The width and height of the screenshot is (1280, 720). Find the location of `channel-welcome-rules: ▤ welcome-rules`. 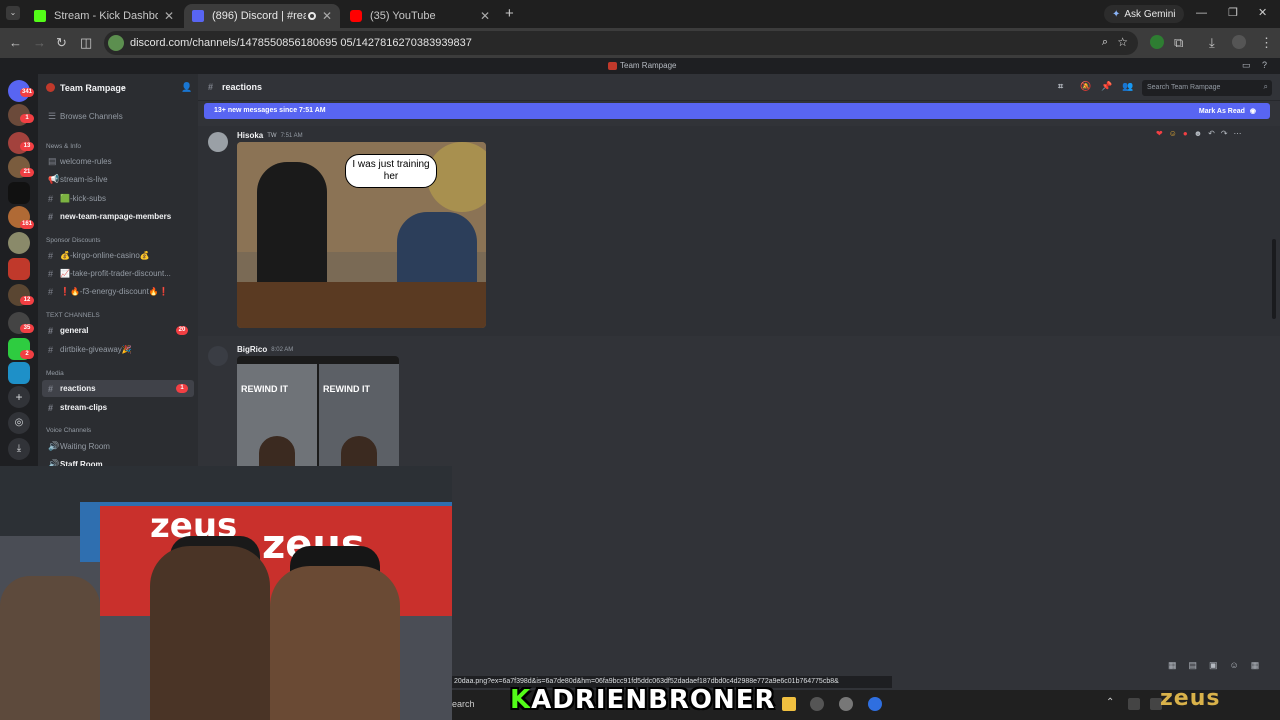

channel-welcome-rules: ▤ welcome-rules is located at coordinates (118, 161).